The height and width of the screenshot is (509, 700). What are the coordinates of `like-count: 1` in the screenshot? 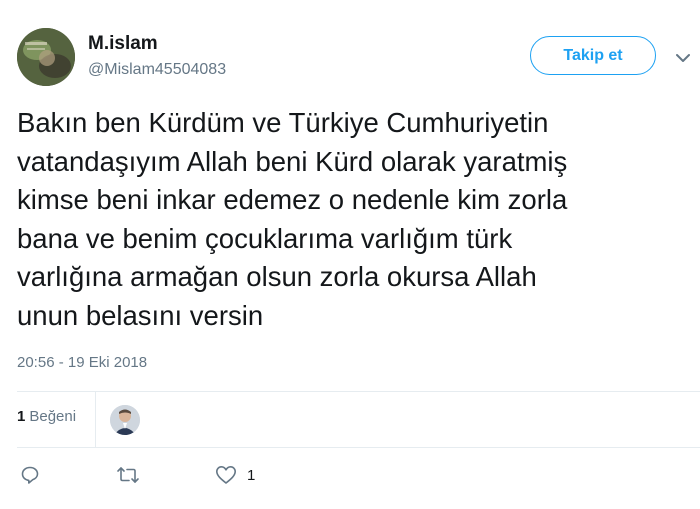 It's located at (251, 475).